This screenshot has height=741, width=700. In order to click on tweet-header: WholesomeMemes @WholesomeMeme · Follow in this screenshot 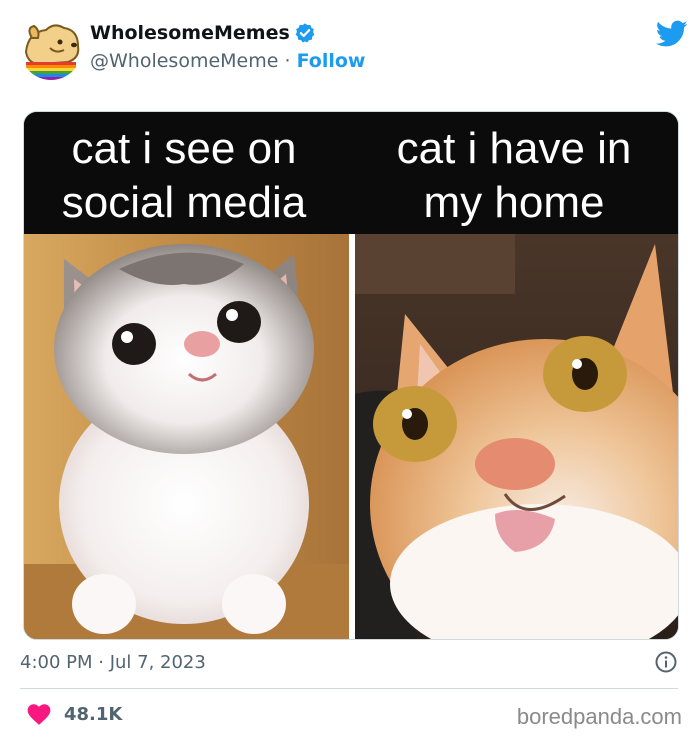, I will do `click(354, 51)`.